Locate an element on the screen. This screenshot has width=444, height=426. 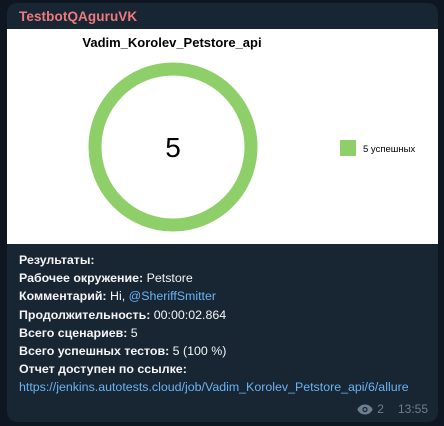
donut-center-value: 5 is located at coordinates (173, 147).